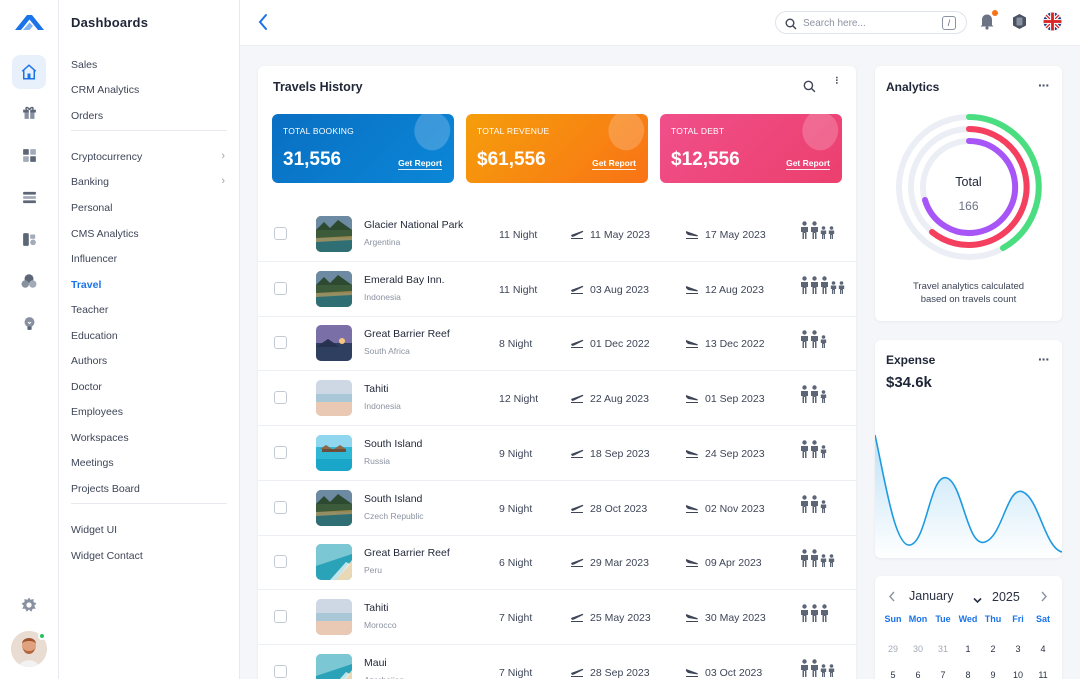  Describe the element at coordinates (149, 285) in the screenshot. I see `sidebar-item-travel: Travel` at that location.